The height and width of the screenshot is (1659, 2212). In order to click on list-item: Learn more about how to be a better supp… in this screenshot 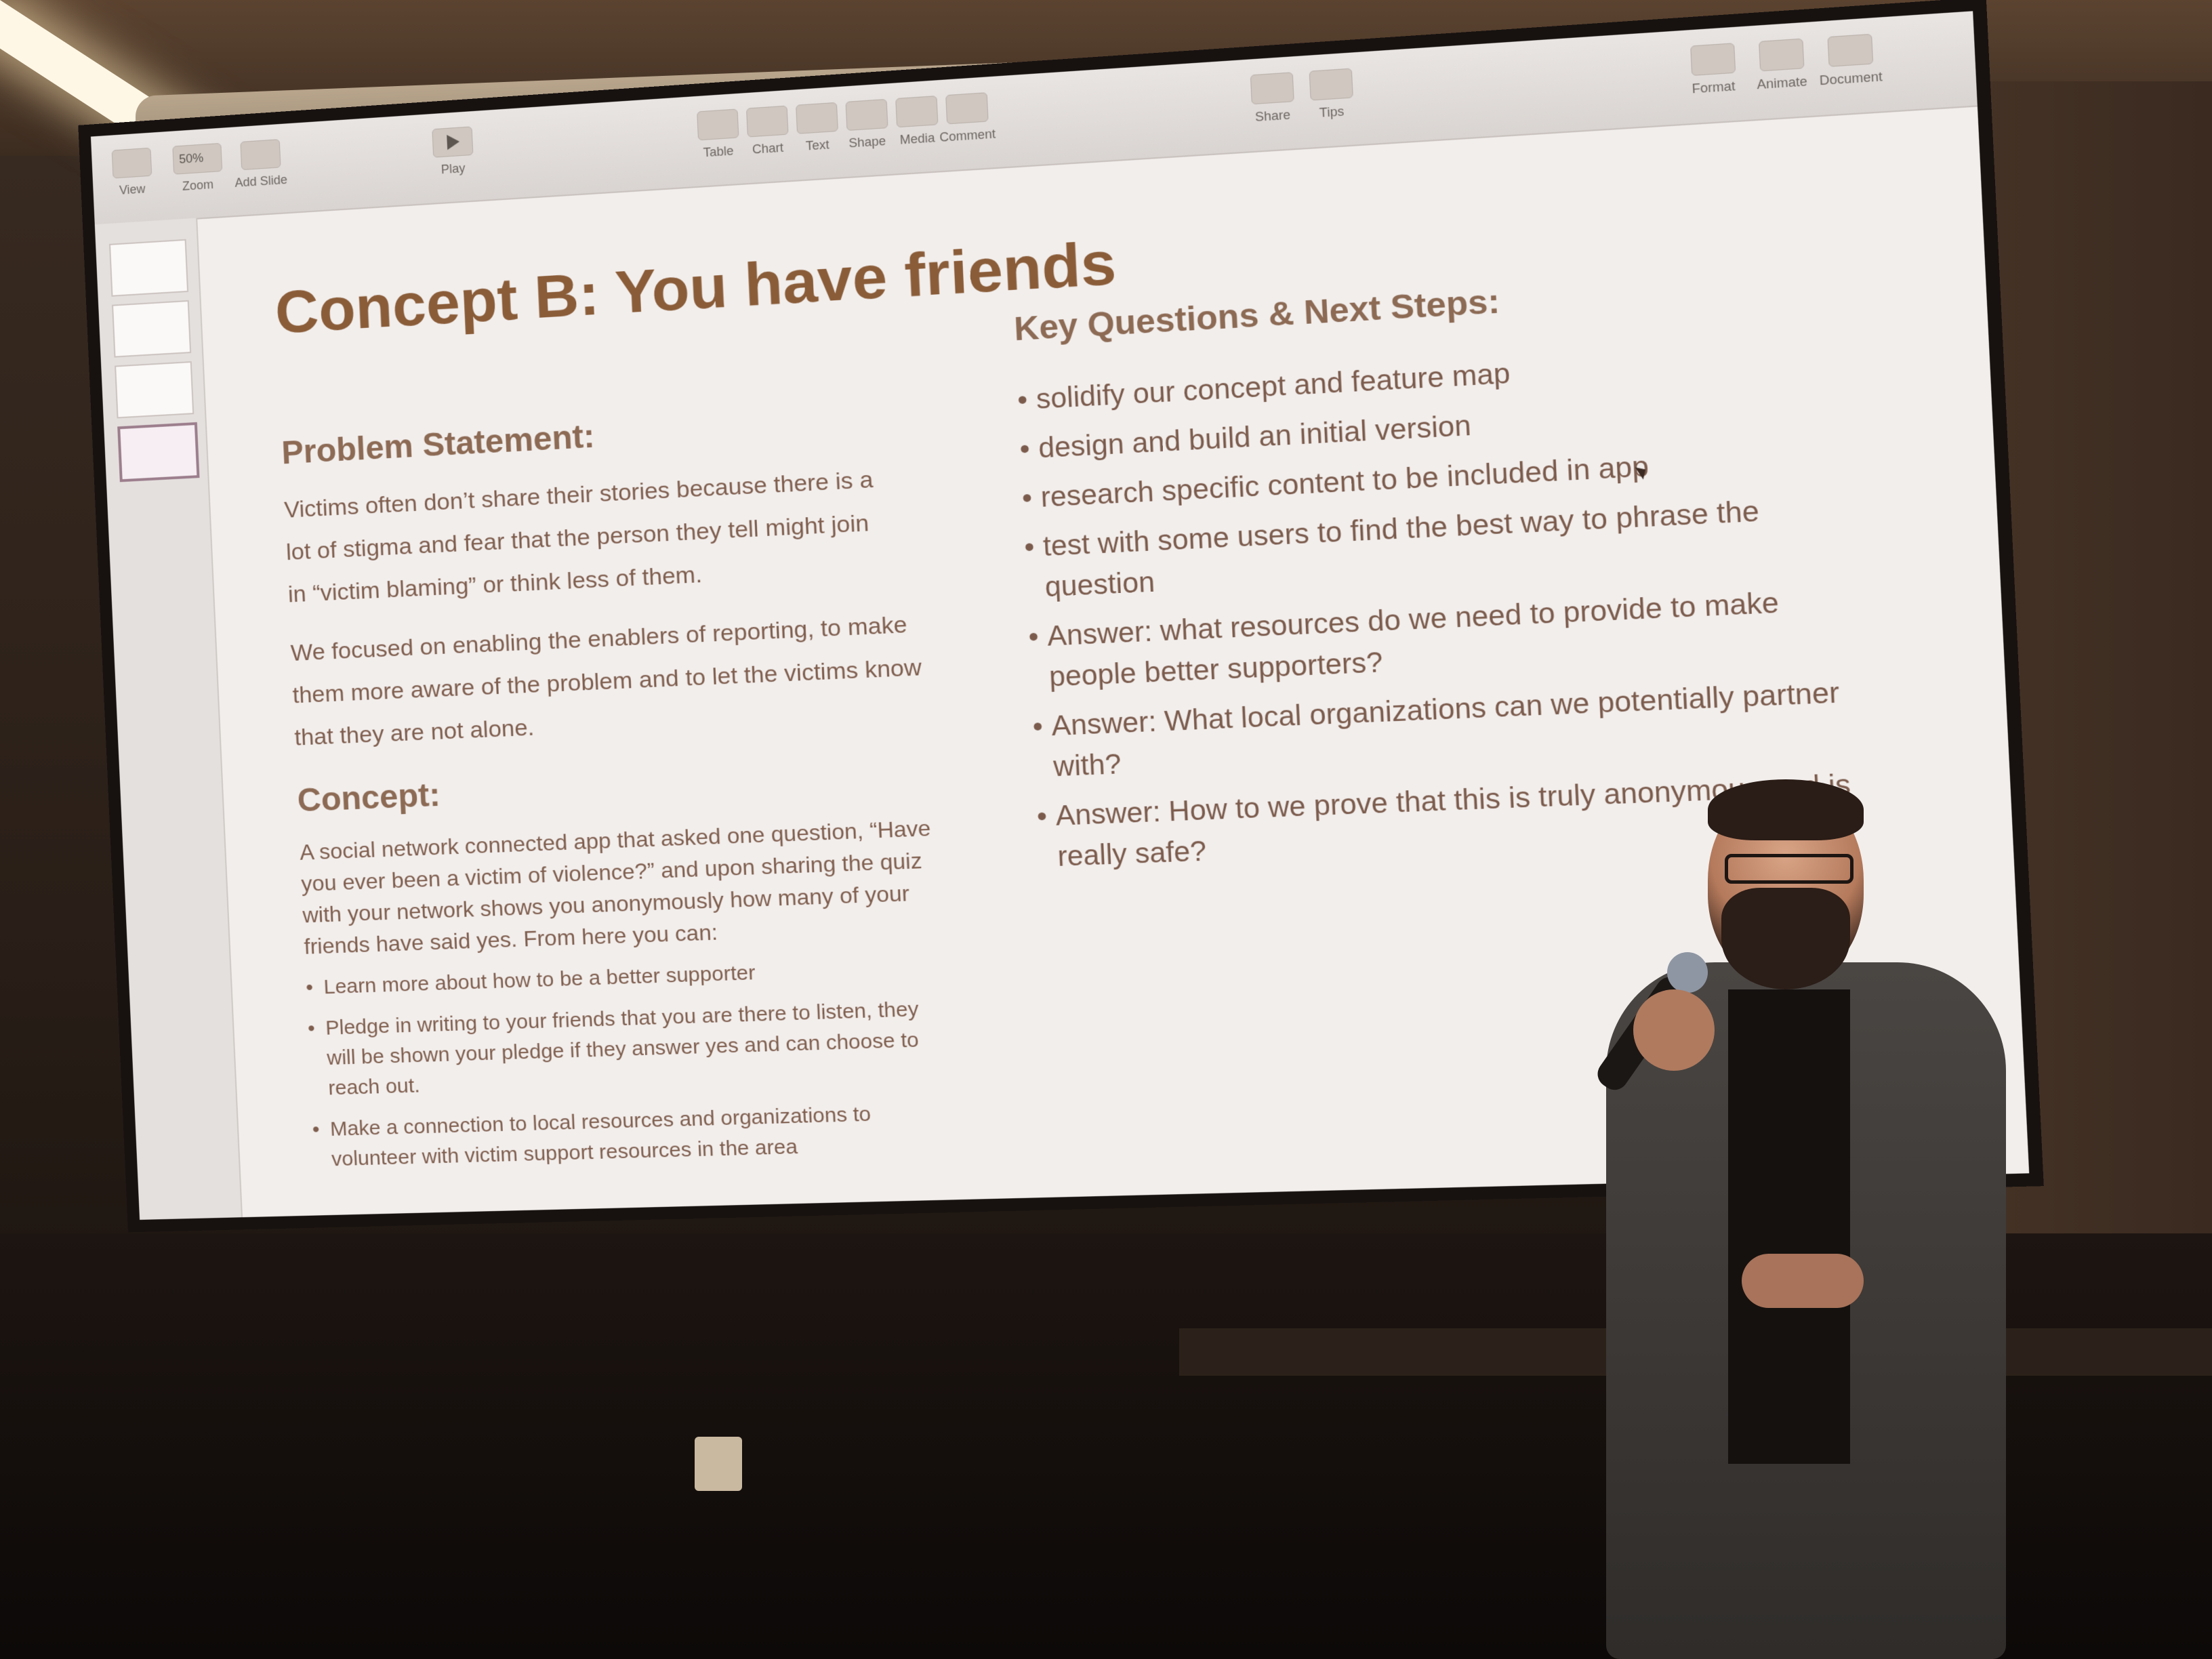, I will do `click(628, 977)`.